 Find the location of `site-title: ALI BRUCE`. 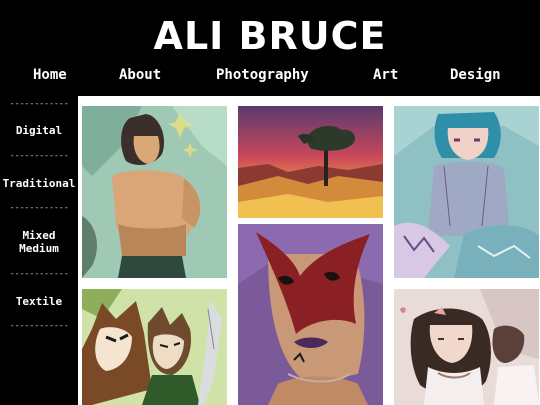

site-title: ALI BRUCE is located at coordinates (270, 36).